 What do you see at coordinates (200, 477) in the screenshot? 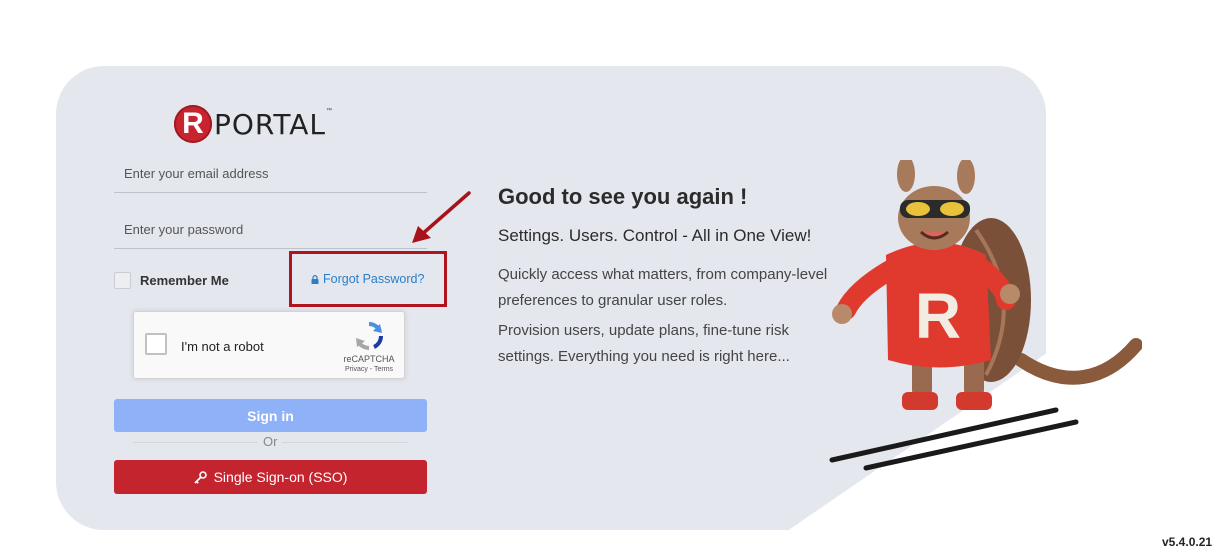
I see `key-icon` at bounding box center [200, 477].